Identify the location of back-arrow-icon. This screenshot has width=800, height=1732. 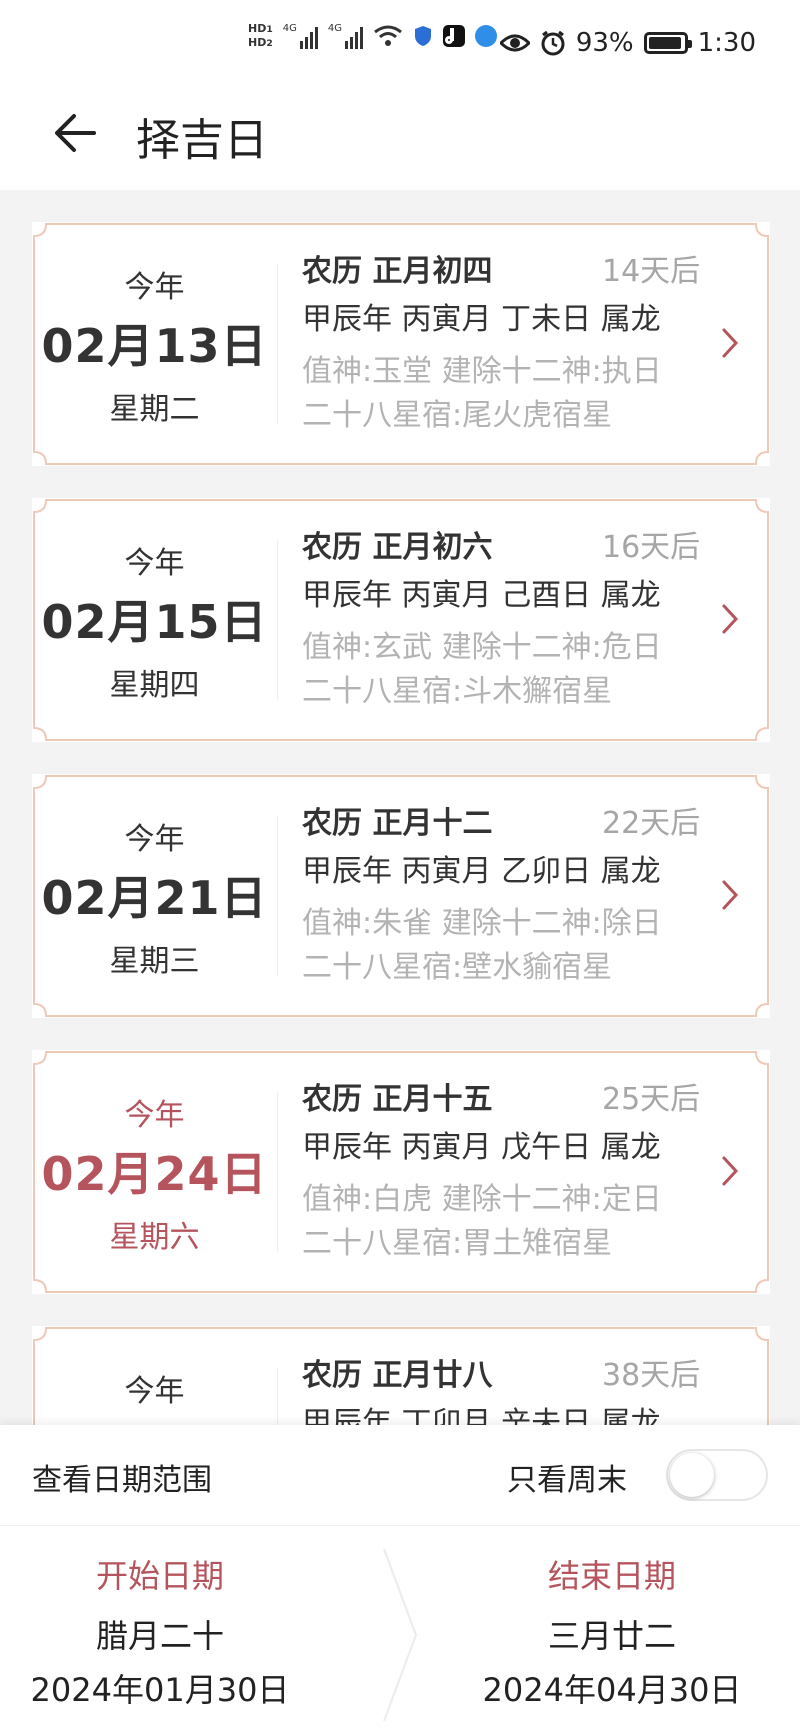
(75, 133).